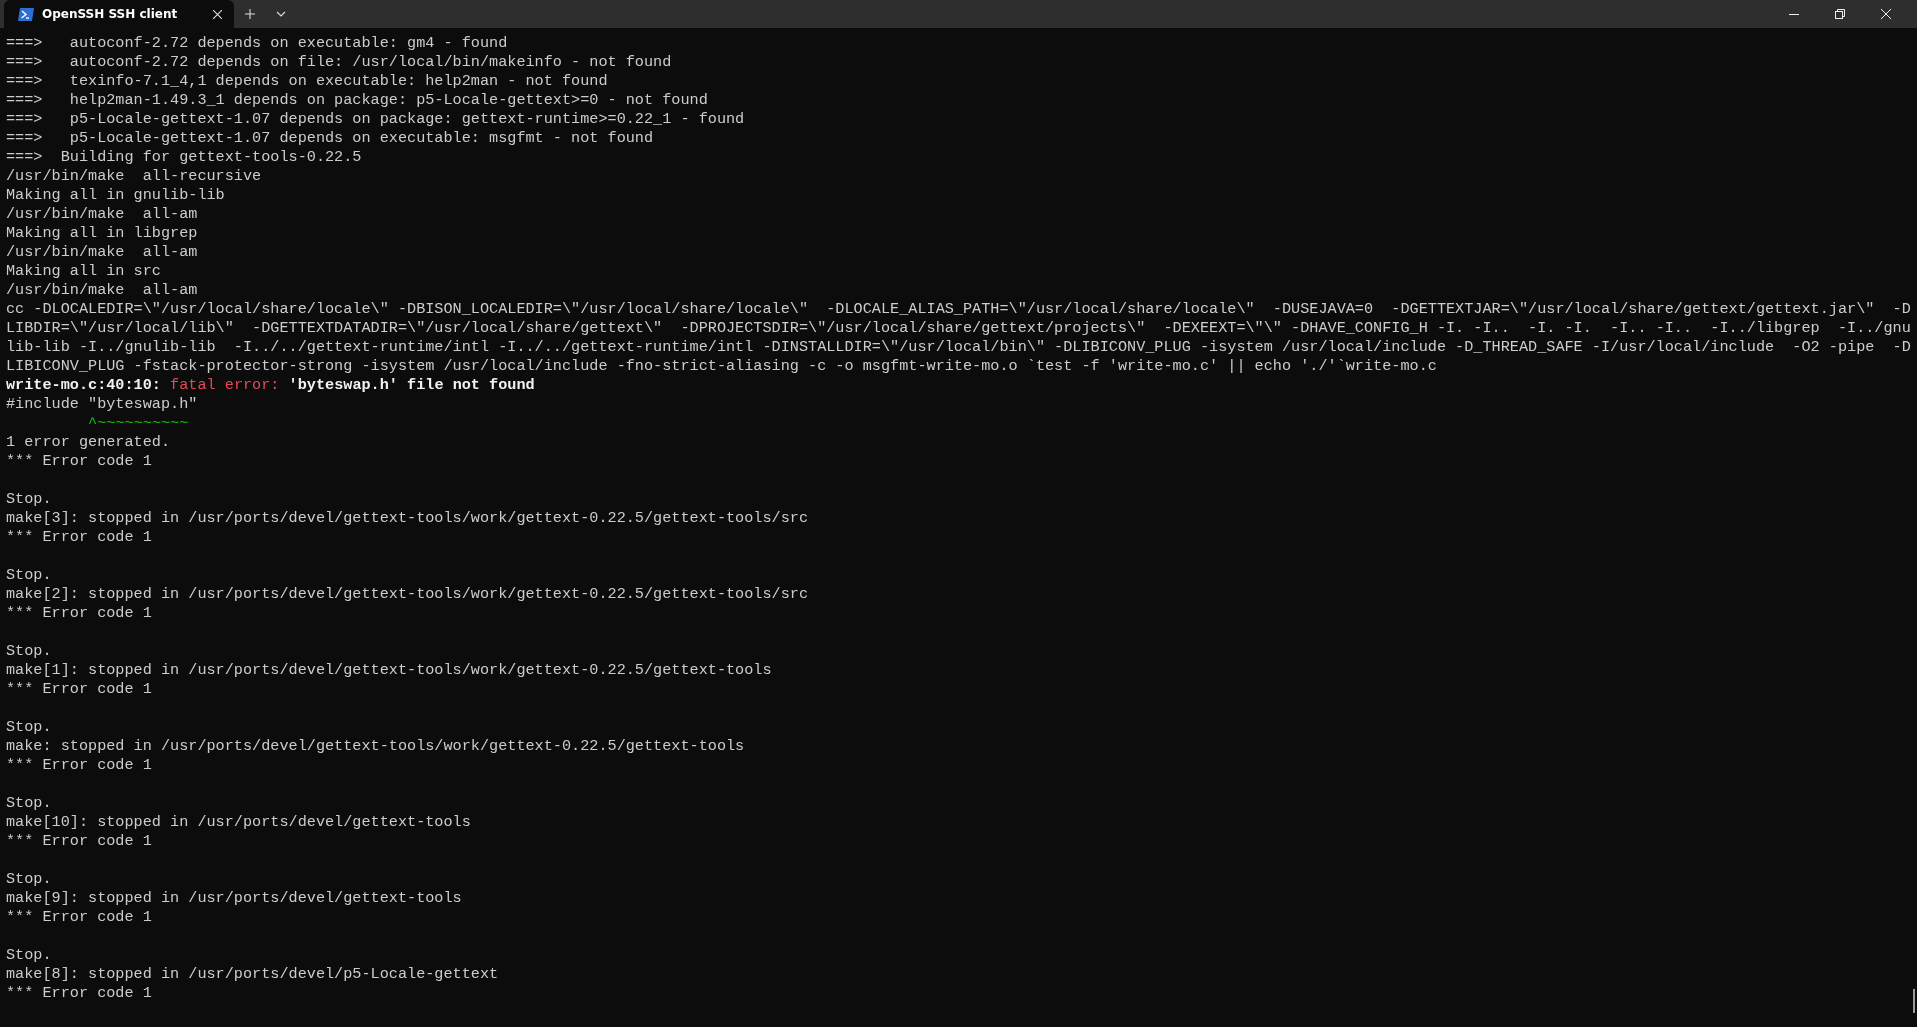  What do you see at coordinates (1914, 1001) in the screenshot?
I see `scrollbar-thumb` at bounding box center [1914, 1001].